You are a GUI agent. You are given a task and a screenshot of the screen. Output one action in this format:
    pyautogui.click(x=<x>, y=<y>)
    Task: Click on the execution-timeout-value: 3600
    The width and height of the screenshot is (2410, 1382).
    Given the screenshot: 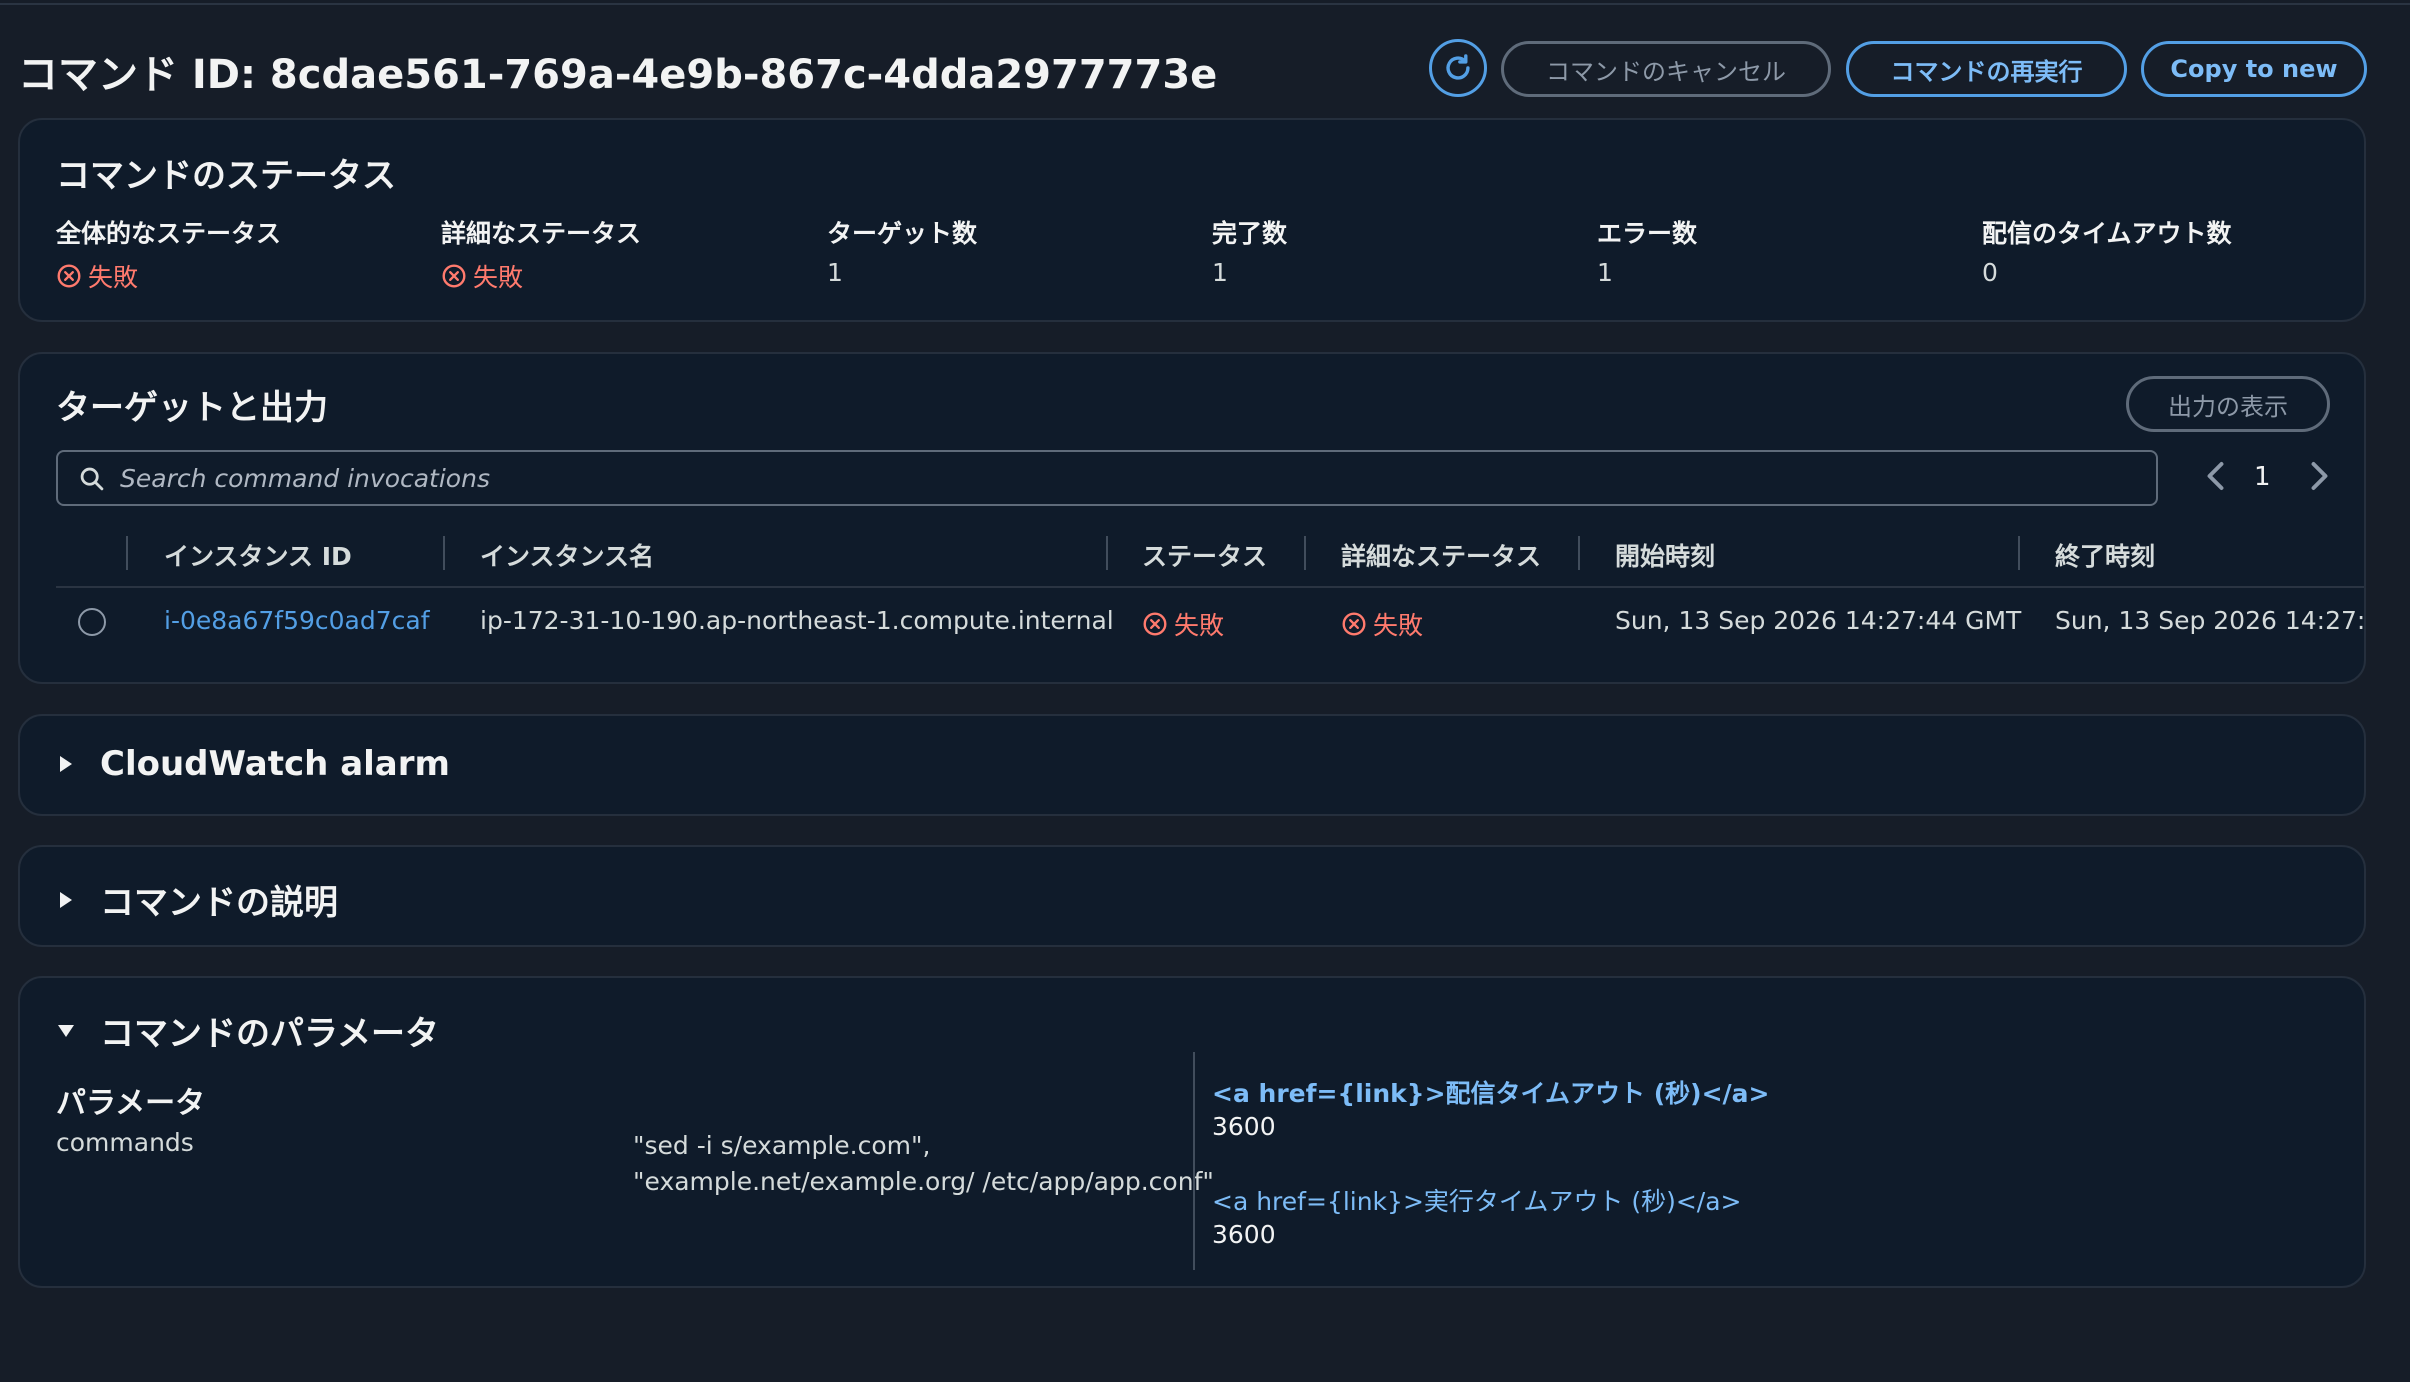 What is the action you would take?
    pyautogui.click(x=1244, y=1234)
    